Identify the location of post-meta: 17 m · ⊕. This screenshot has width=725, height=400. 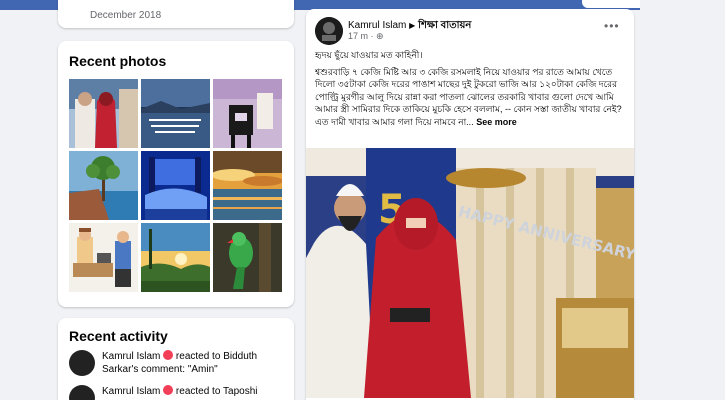
(366, 36).